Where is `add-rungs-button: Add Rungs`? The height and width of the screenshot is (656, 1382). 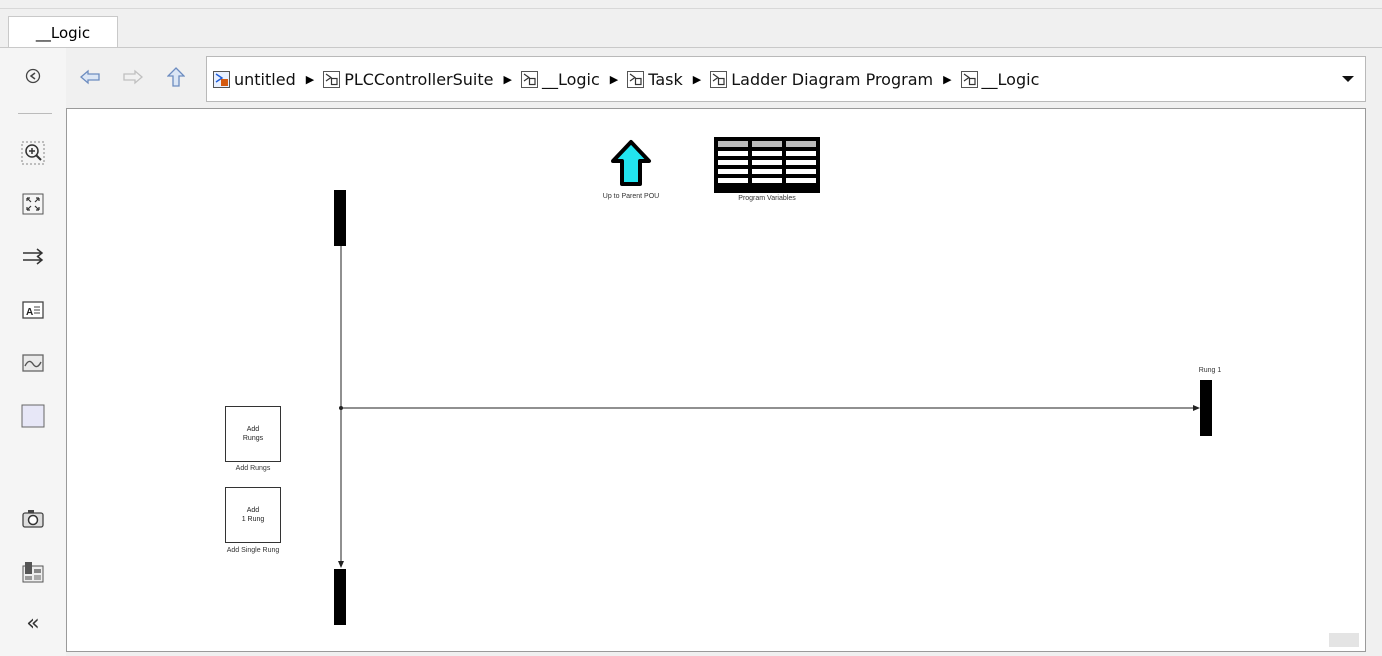 add-rungs-button: Add Rungs is located at coordinates (253, 434).